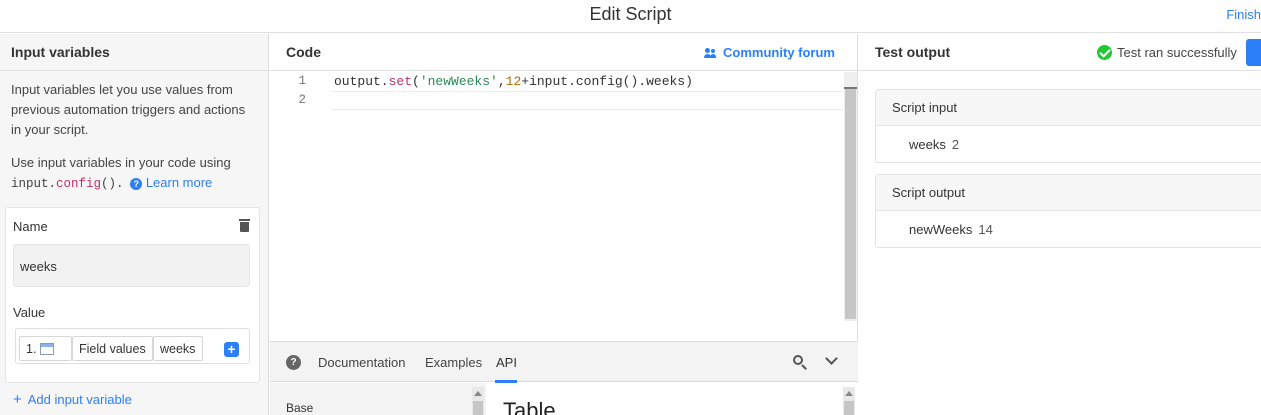 Image resolution: width=1261 pixels, height=415 pixels. What do you see at coordinates (1068, 193) in the screenshot?
I see `script-output-title: Script output` at bounding box center [1068, 193].